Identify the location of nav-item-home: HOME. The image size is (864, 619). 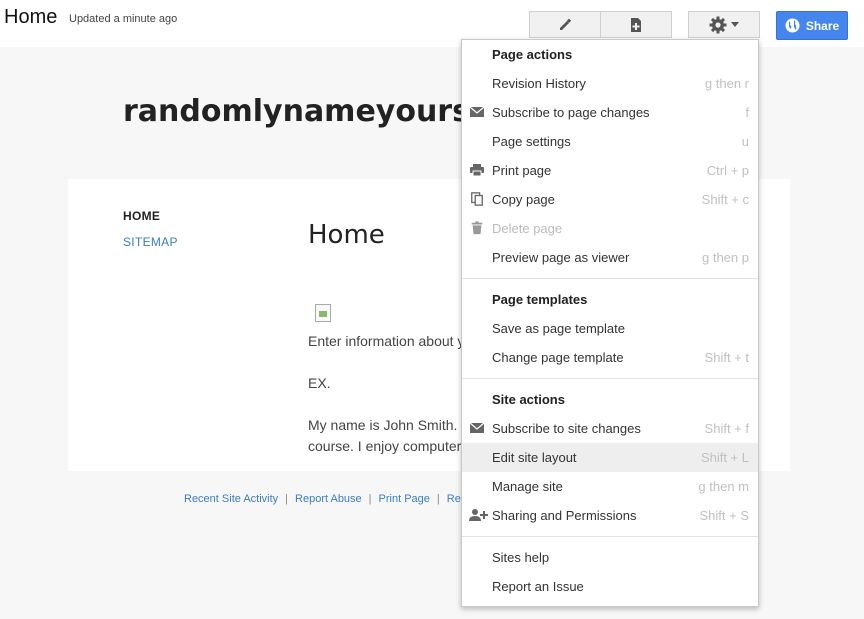
(141, 216).